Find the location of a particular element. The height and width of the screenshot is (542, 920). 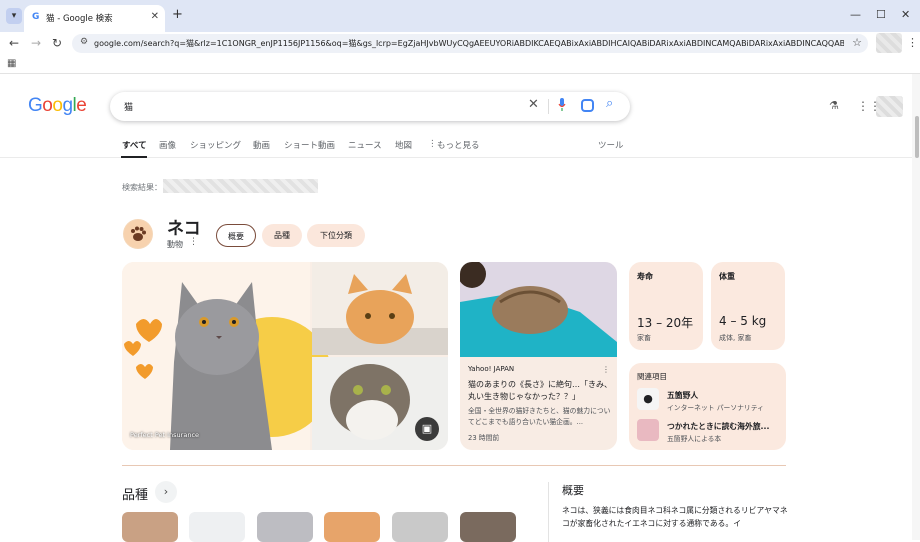

search-box: 猫 ✕ ⌕ is located at coordinates (370, 106).